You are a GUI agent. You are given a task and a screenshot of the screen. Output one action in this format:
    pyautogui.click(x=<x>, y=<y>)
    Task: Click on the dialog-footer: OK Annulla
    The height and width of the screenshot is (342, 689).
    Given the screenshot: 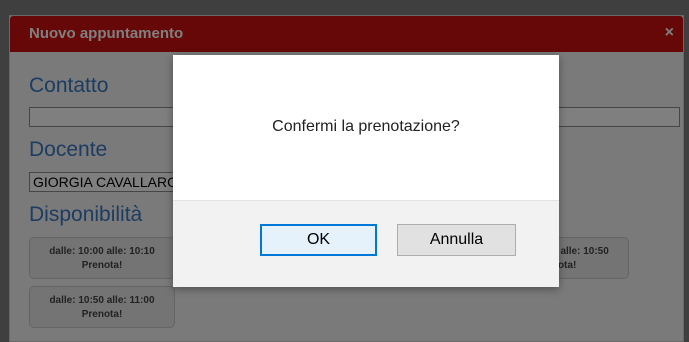 What is the action you would take?
    pyautogui.click(x=366, y=243)
    